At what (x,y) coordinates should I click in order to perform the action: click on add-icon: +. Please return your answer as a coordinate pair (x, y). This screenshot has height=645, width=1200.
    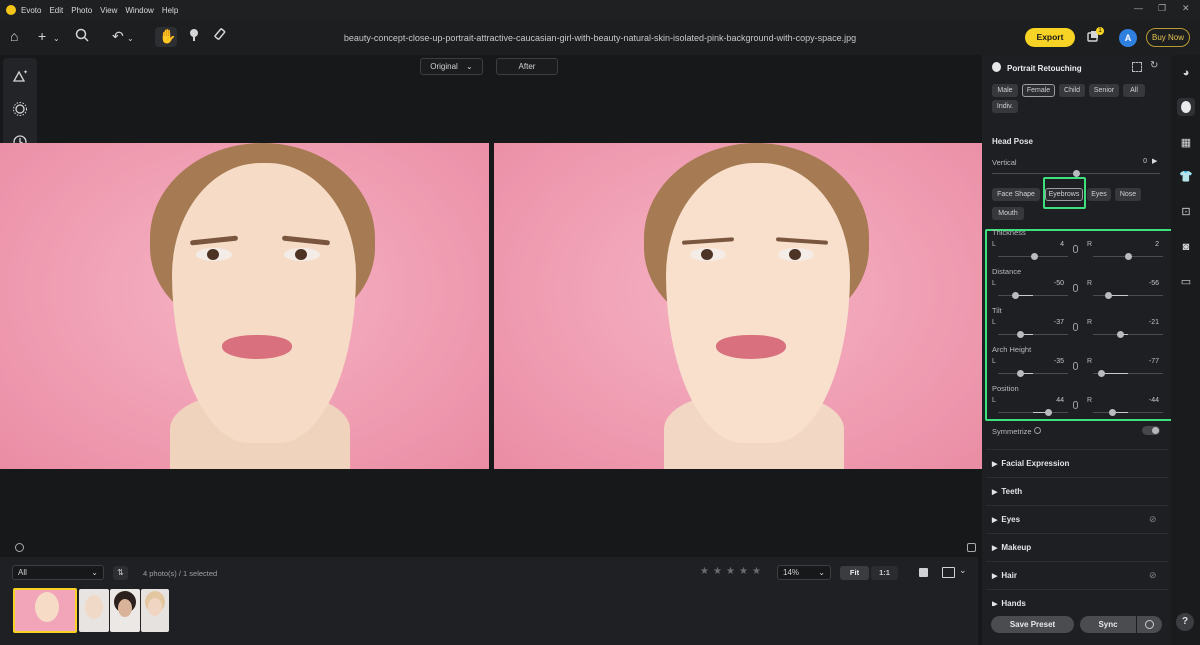
    Looking at the image, I should click on (42, 36).